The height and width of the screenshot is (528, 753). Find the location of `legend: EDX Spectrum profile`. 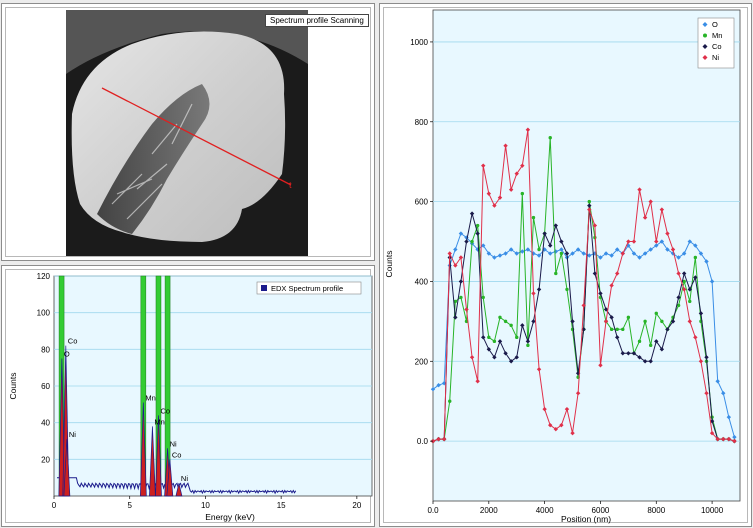

legend: EDX Spectrum profile is located at coordinates (309, 288).